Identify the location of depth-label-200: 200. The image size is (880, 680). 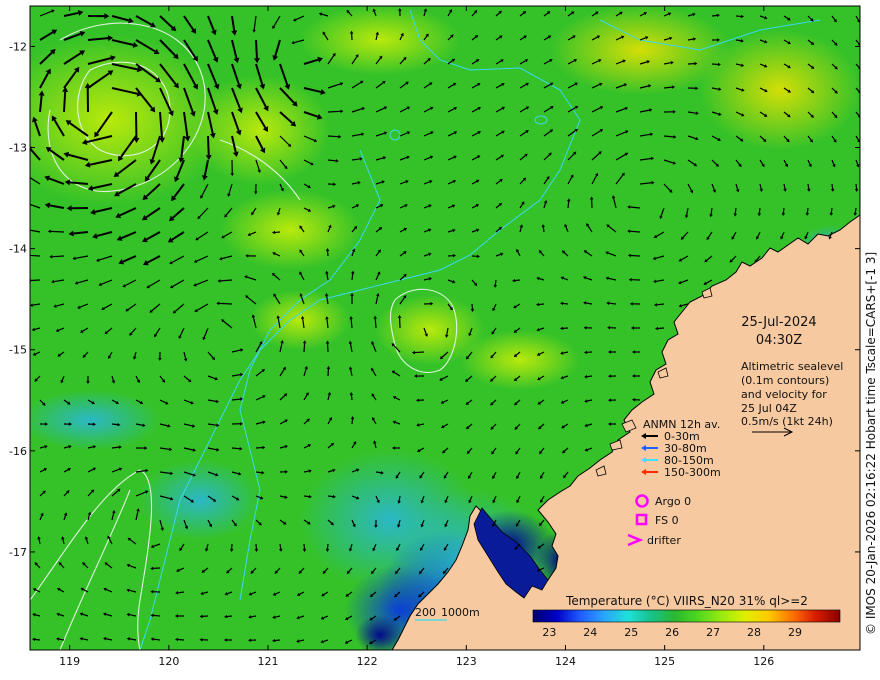
(425, 612).